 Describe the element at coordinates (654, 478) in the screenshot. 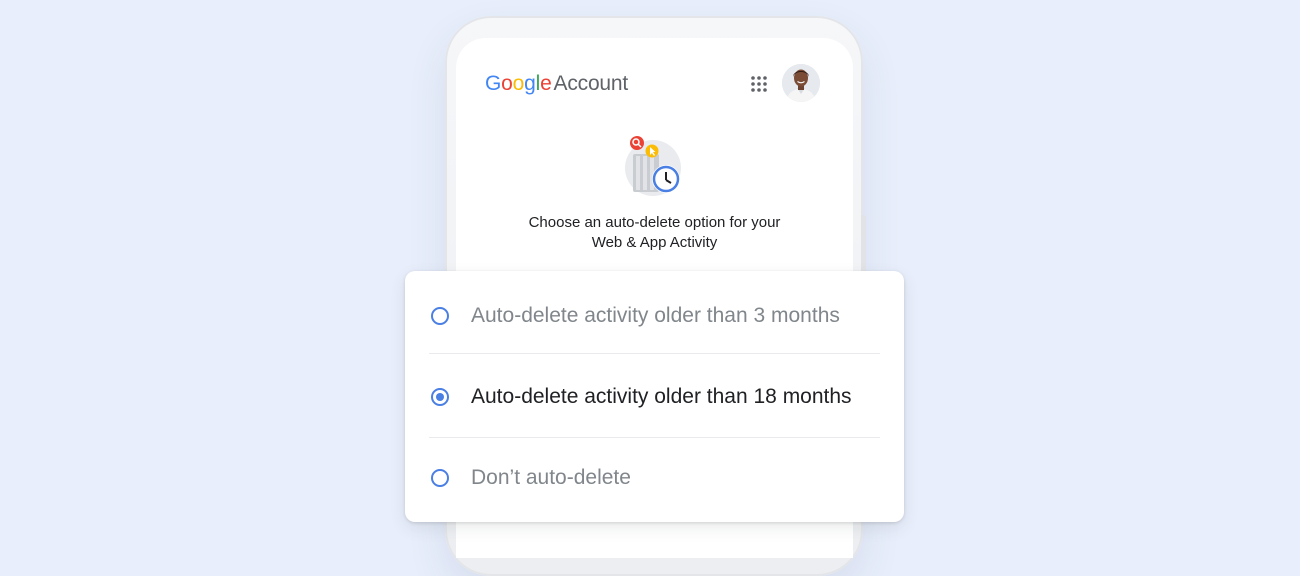

I see `option-dont-auto-delete: Don’t auto-delete` at that location.